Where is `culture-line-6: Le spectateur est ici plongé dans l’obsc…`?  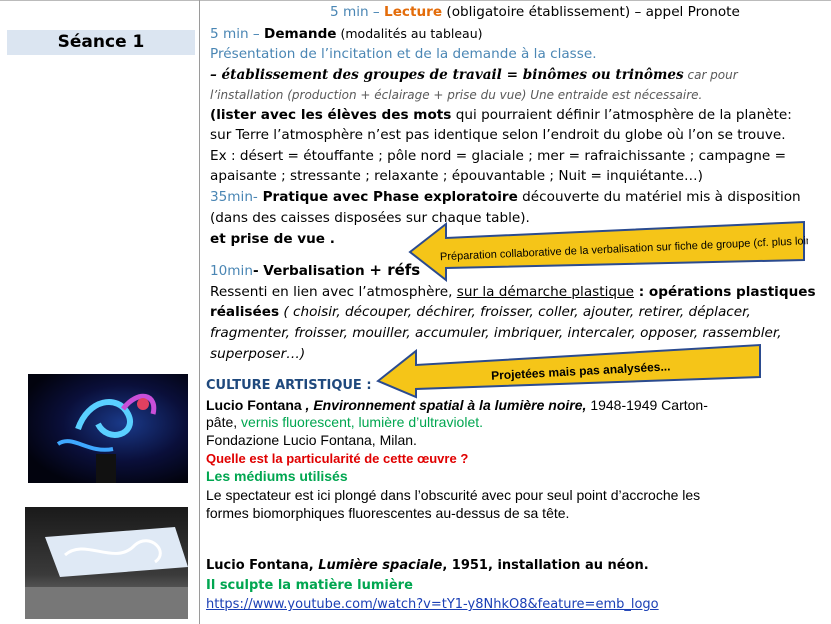 culture-line-6: Le spectateur est ici plongé dans l’obsc… is located at coordinates (453, 495).